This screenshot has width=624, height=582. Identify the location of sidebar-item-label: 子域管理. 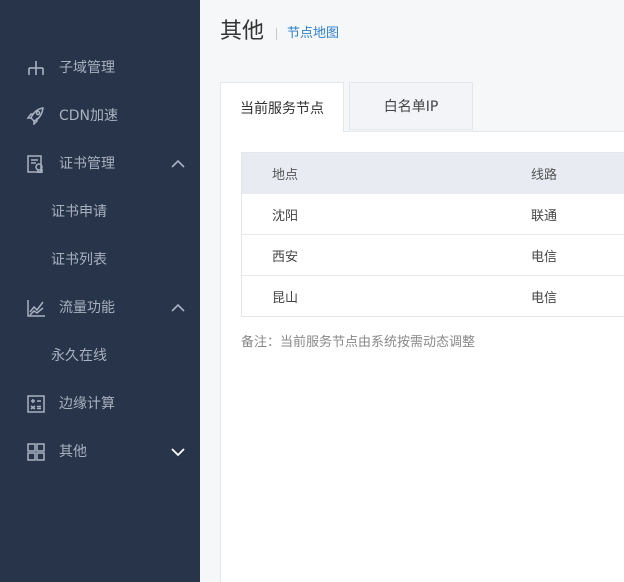
(87, 68).